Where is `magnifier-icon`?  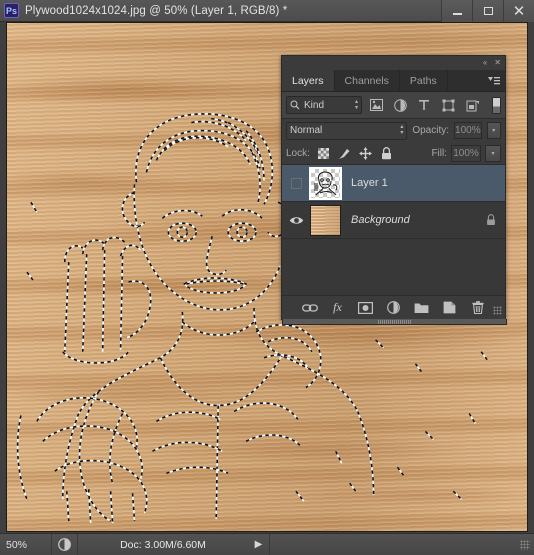
magnifier-icon is located at coordinates (295, 105).